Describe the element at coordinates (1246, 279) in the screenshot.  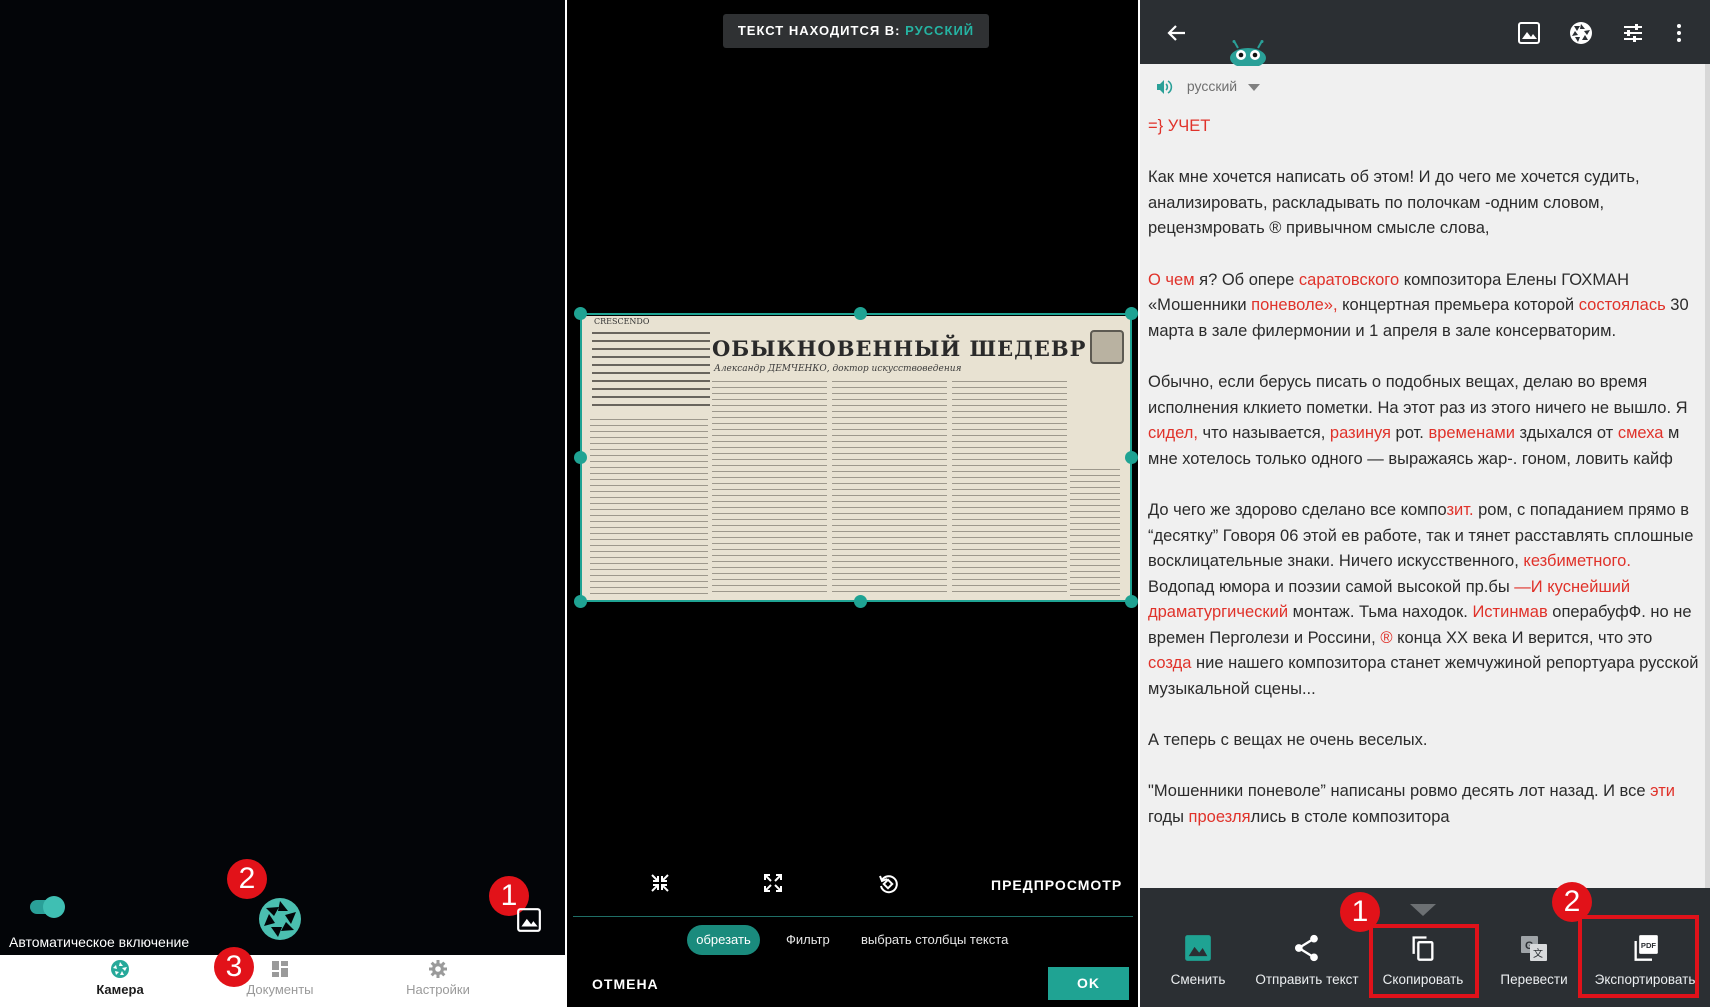
I see `ocr-text-run: я? Об опере` at that location.